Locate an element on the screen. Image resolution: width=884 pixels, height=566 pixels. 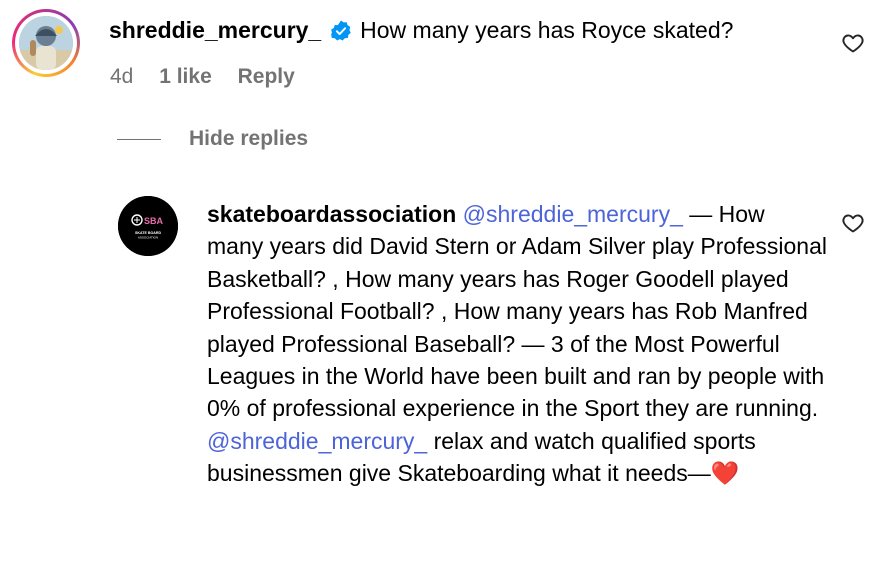
sba-logo-icon: SBA SKATE BOARD ASSOCIATION is located at coordinates (148, 226).